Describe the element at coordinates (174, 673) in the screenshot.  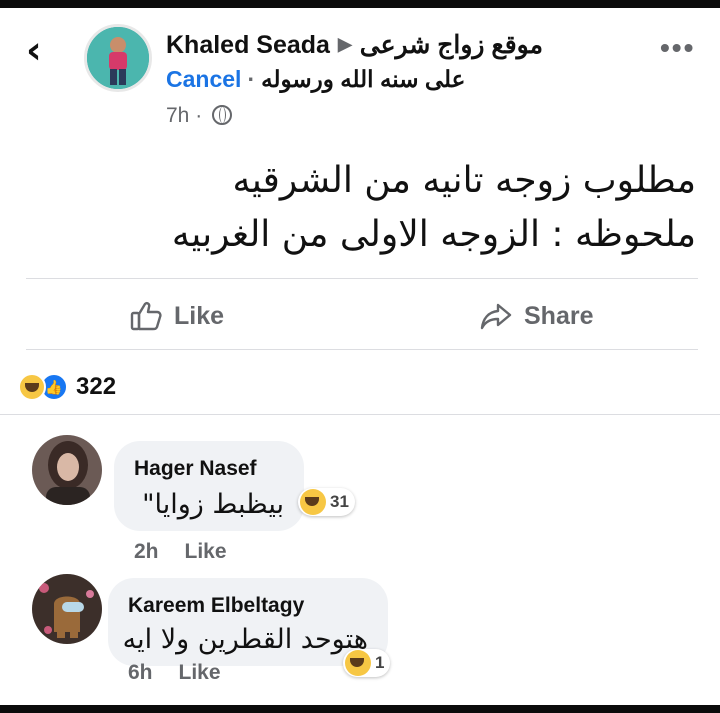
I see `comment-meta: 6h Like` at that location.